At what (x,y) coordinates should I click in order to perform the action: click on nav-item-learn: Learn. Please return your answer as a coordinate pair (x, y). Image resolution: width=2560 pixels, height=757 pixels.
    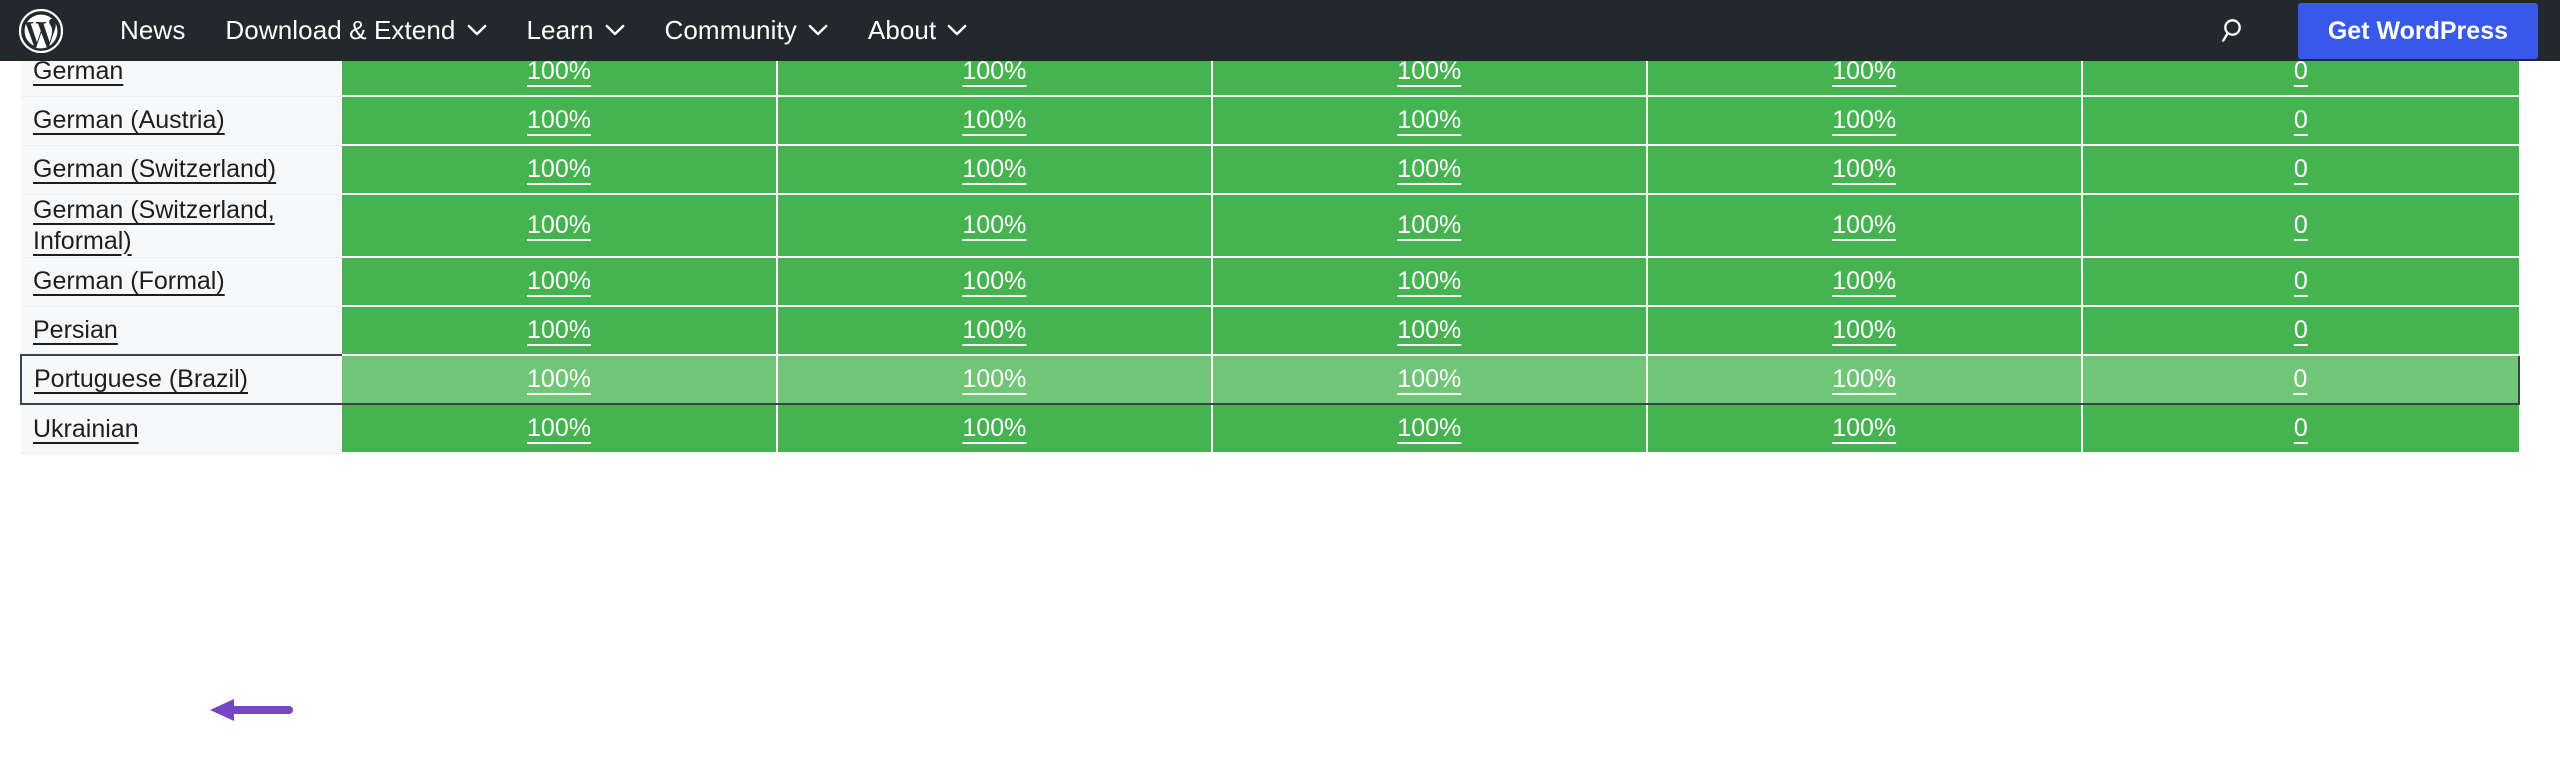
    Looking at the image, I should click on (576, 30).